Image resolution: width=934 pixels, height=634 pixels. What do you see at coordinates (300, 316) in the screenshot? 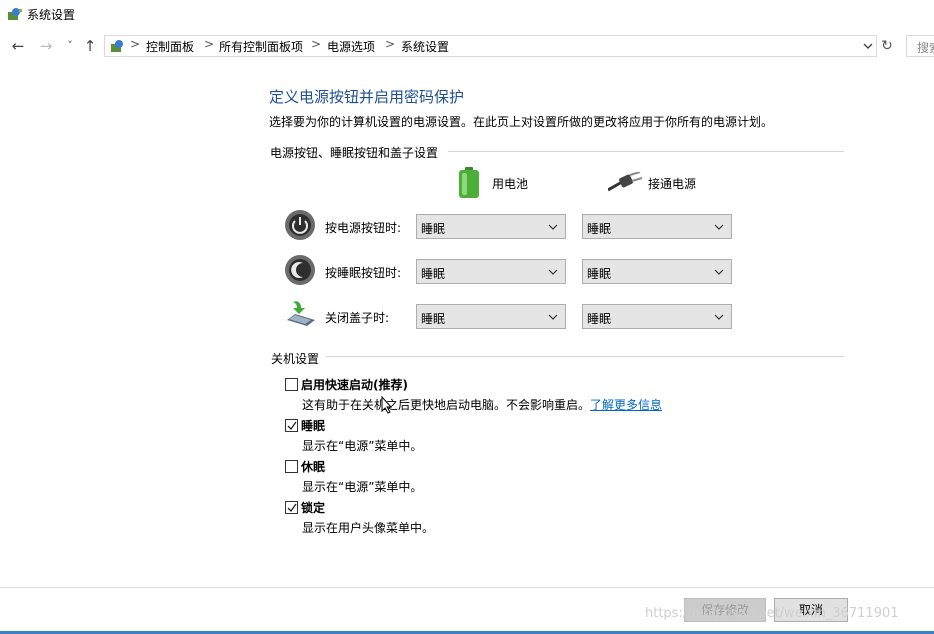
I see `laptop-lid-icon` at bounding box center [300, 316].